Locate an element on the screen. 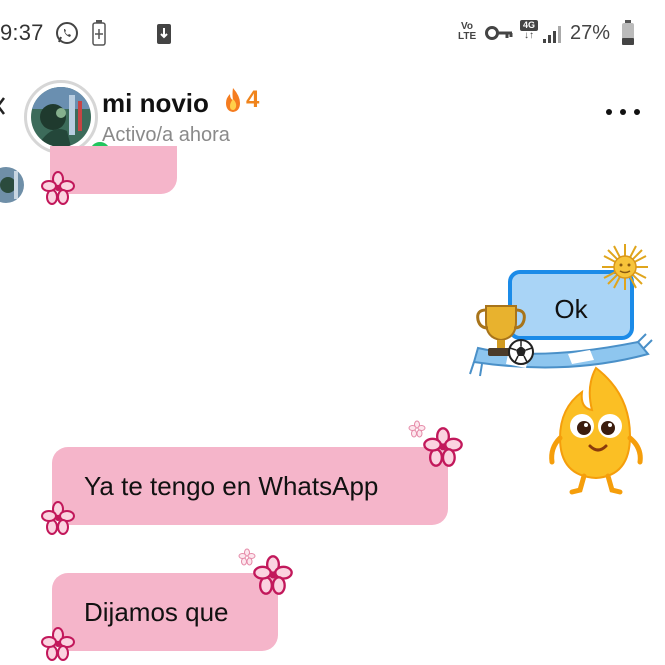 The image size is (665, 665). more-options-icon is located at coordinates (623, 112).